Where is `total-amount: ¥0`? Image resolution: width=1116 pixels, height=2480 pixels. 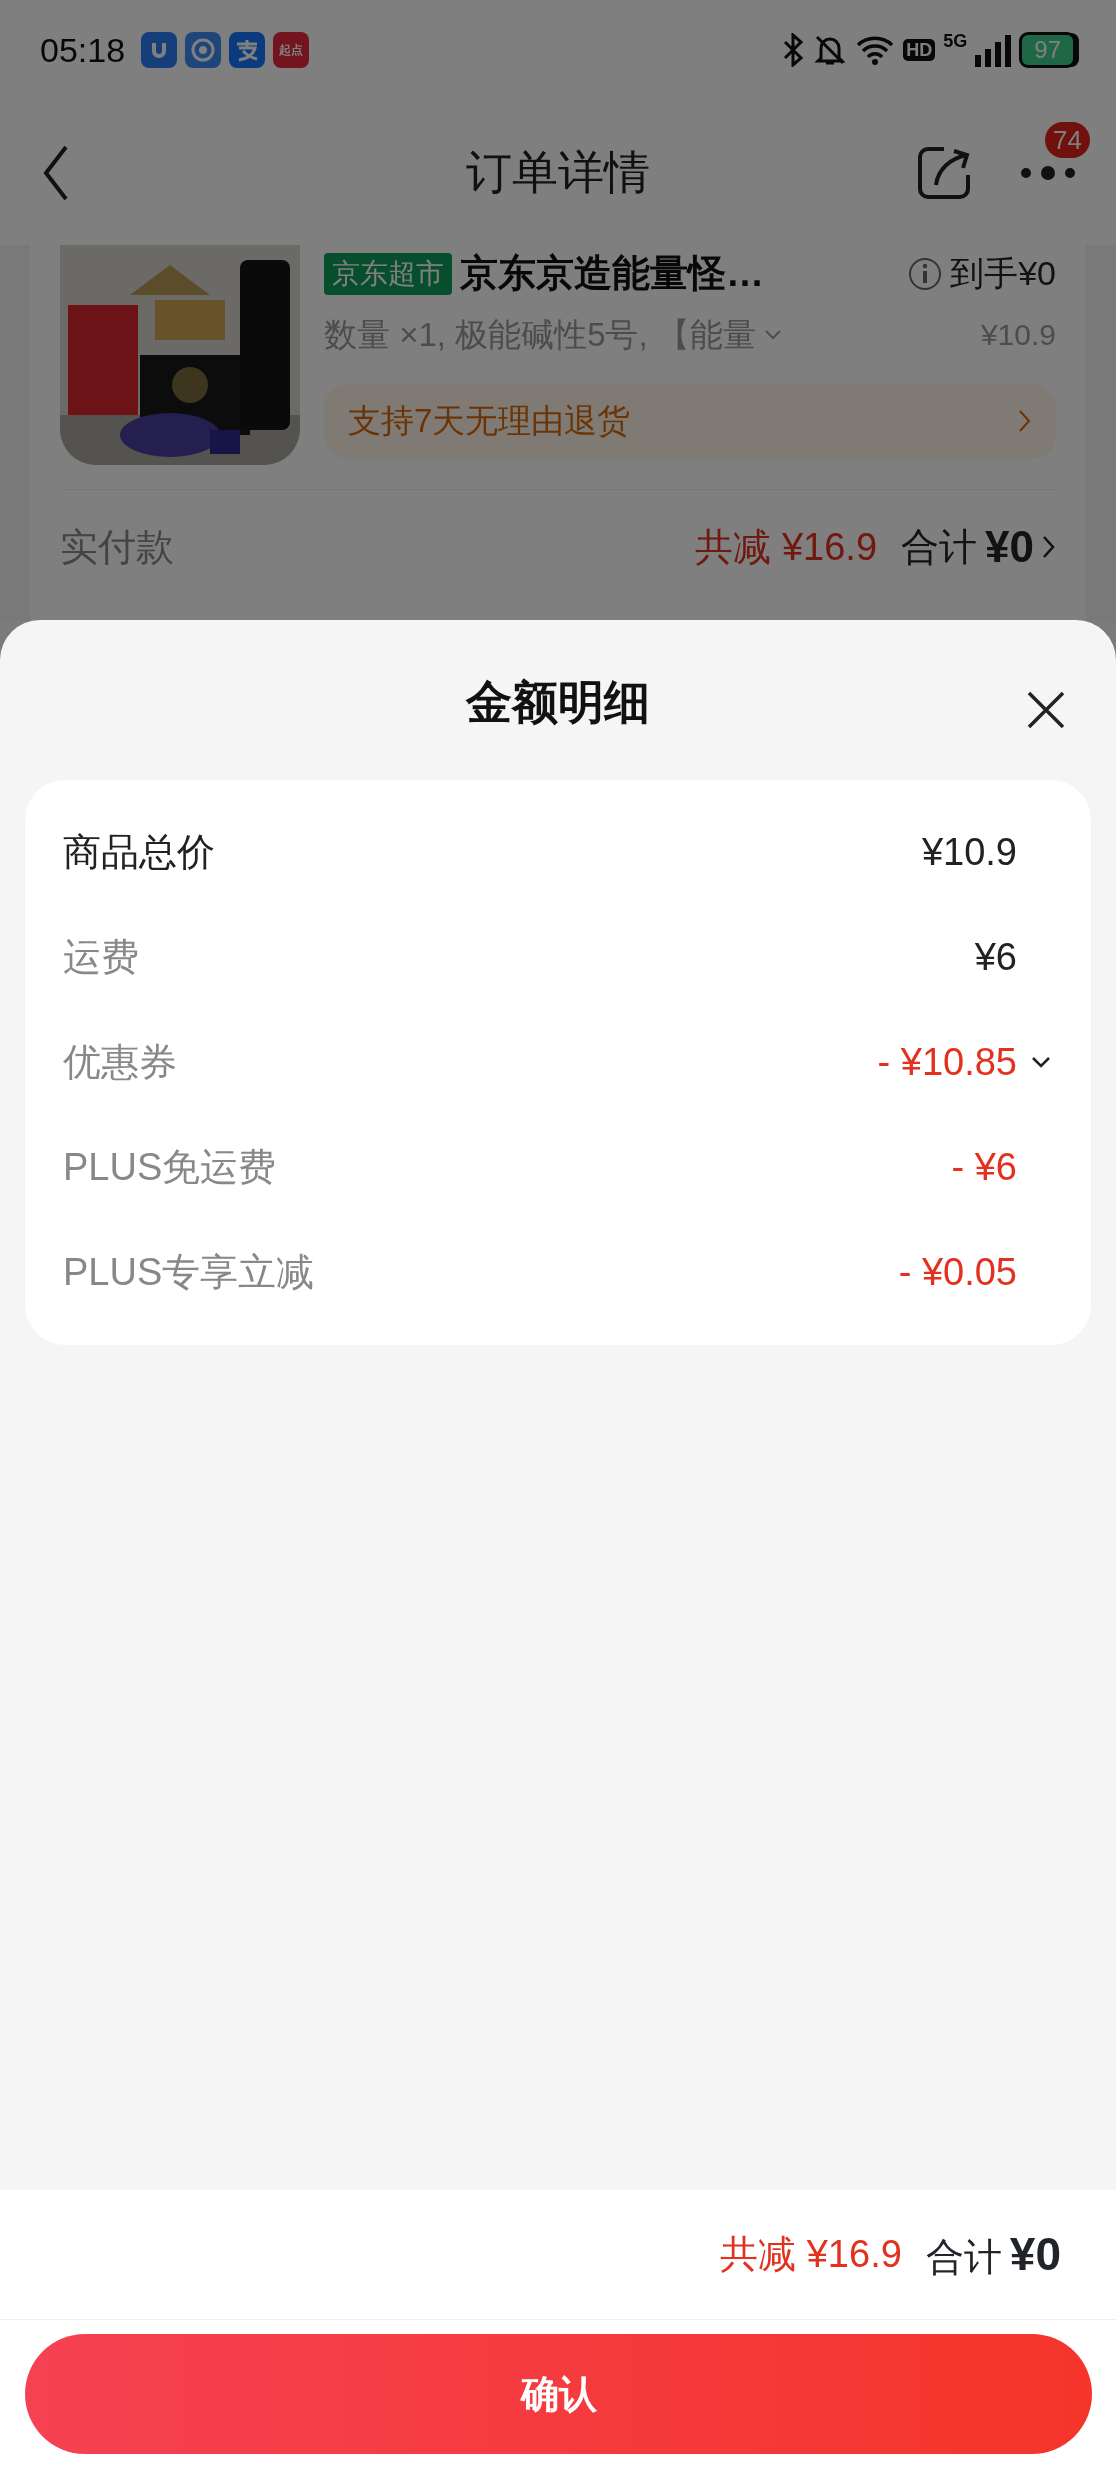 total-amount: ¥0 is located at coordinates (1035, 2254).